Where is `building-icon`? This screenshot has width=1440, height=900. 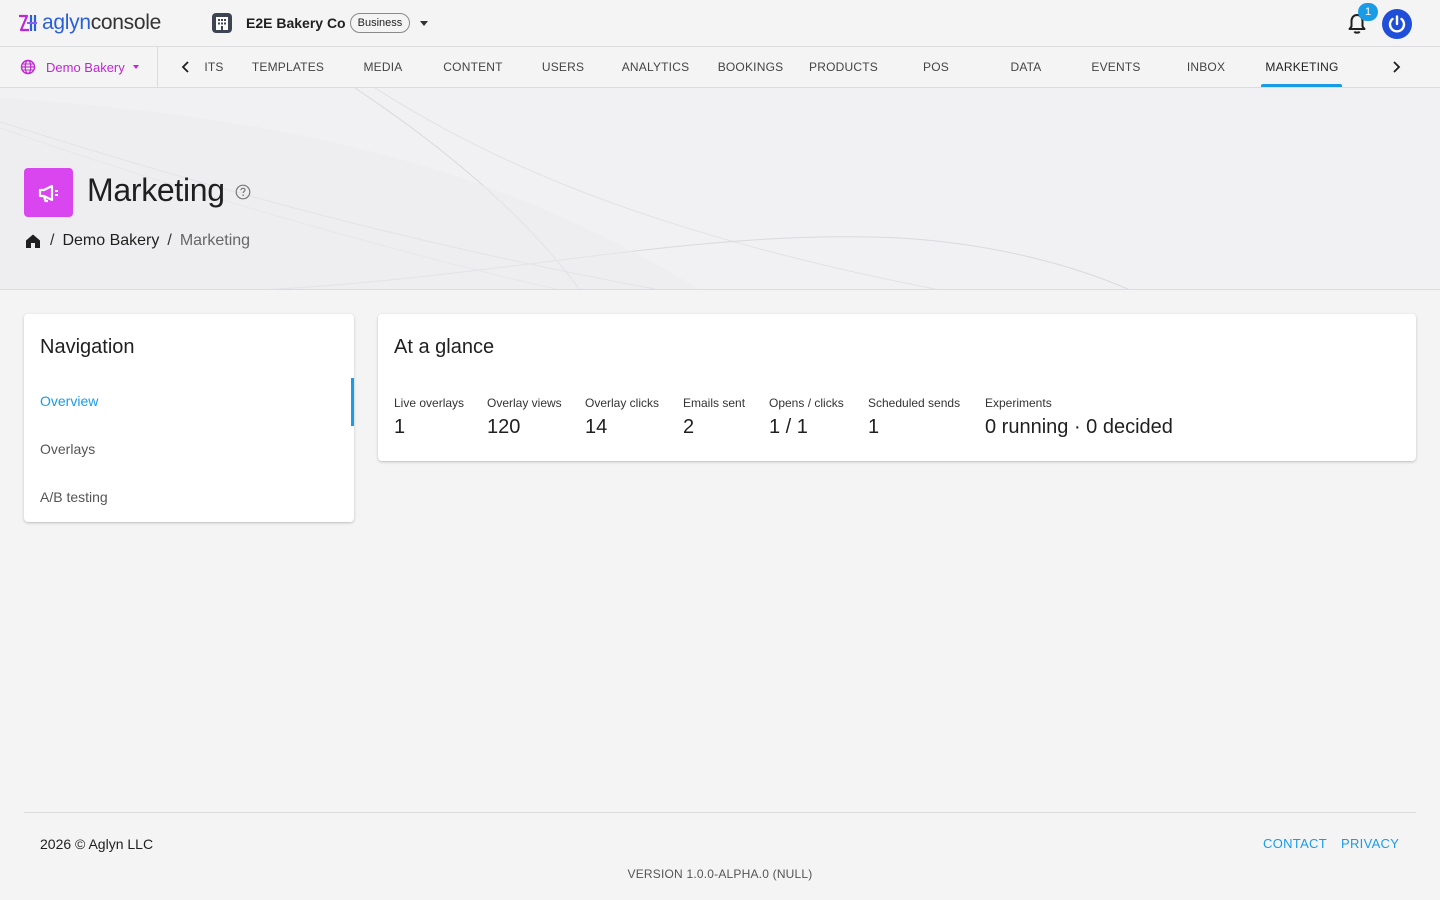 building-icon is located at coordinates (222, 23).